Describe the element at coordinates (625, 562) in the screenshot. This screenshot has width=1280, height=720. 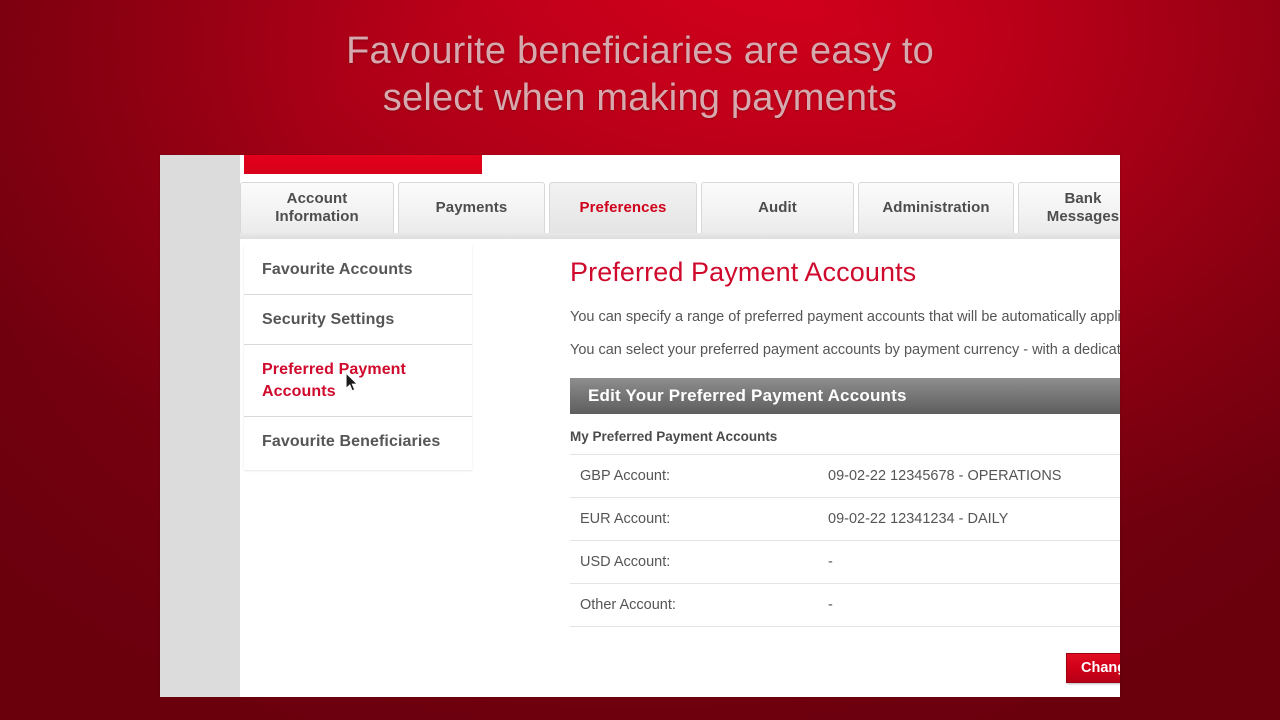
I see `account-label: USD Account:` at that location.